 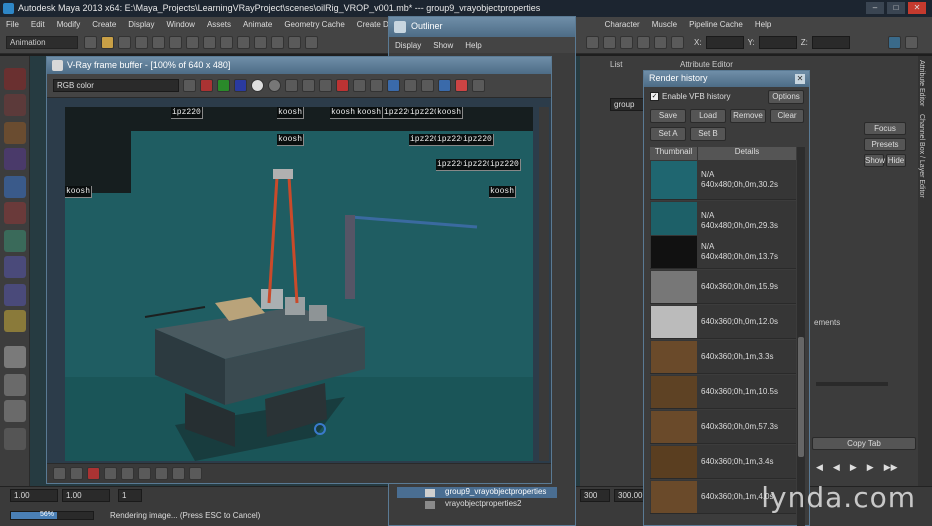 I want to click on menu-help: Help, so click(x=763, y=24).